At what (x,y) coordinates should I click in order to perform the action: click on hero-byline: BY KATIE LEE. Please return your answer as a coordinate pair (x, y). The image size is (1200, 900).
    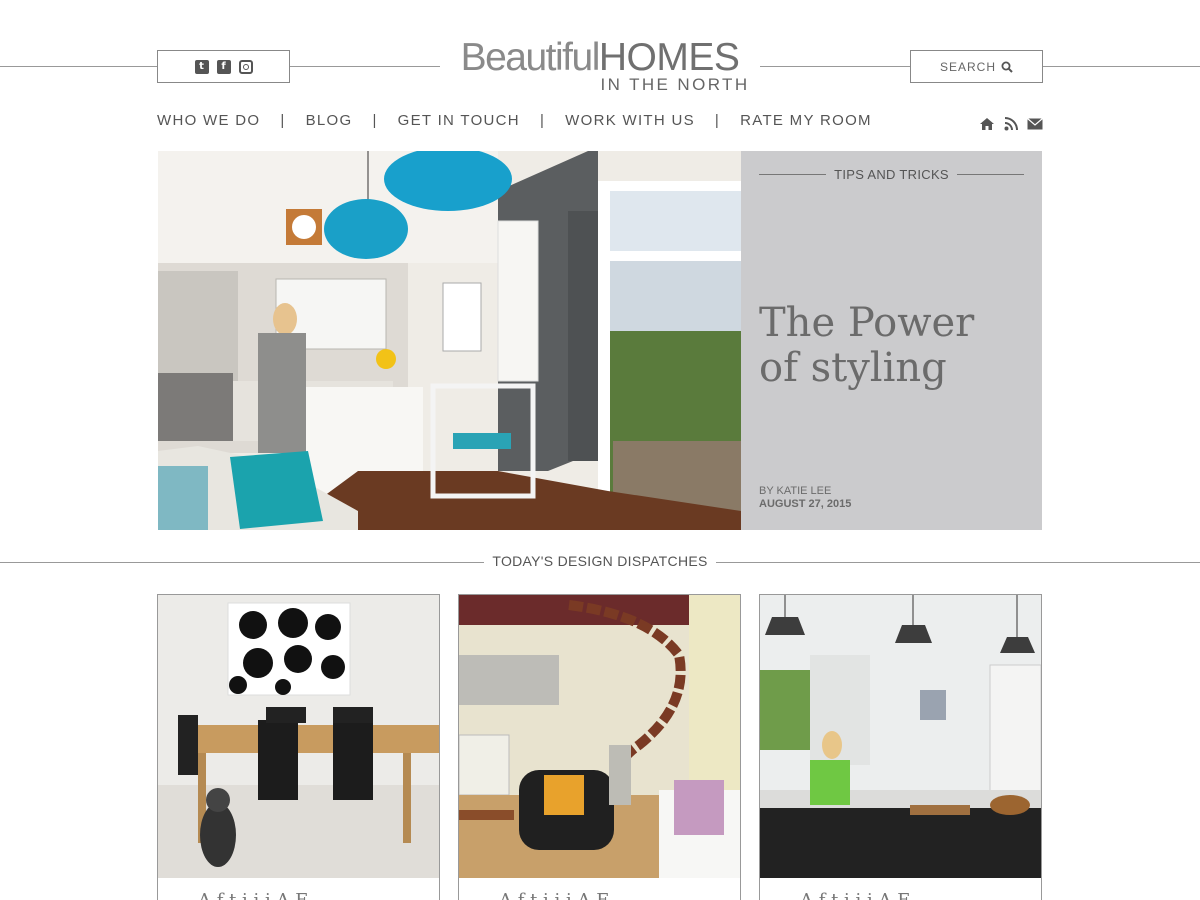
    Looking at the image, I should click on (795, 491).